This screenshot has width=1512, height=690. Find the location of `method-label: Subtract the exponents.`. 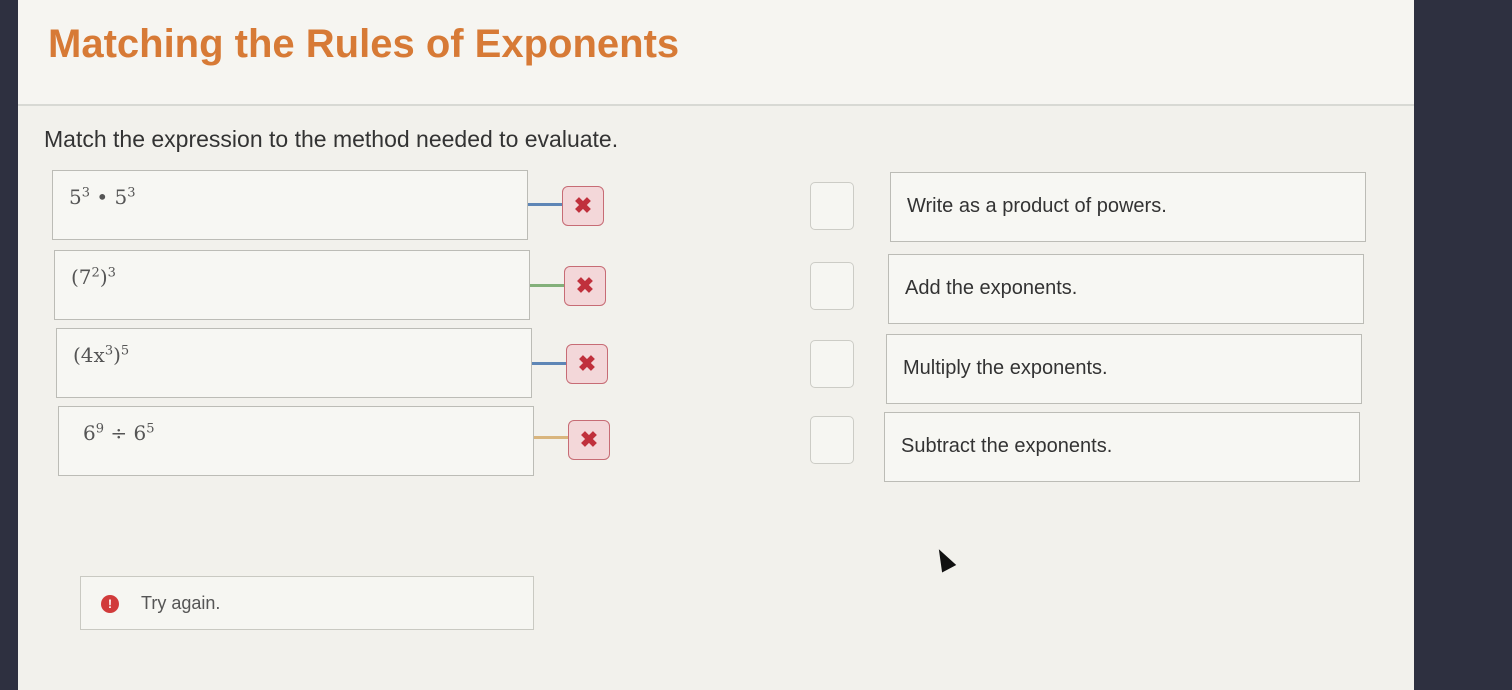

method-label: Subtract the exponents. is located at coordinates (1007, 446).